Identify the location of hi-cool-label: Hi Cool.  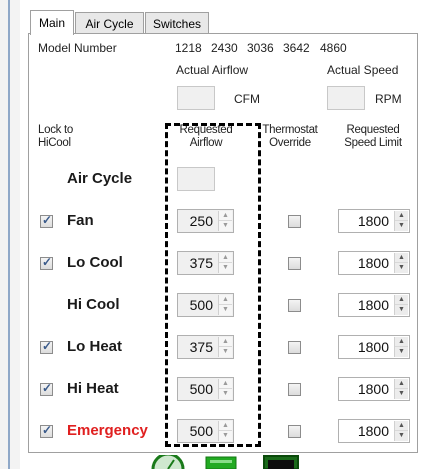
(93, 304).